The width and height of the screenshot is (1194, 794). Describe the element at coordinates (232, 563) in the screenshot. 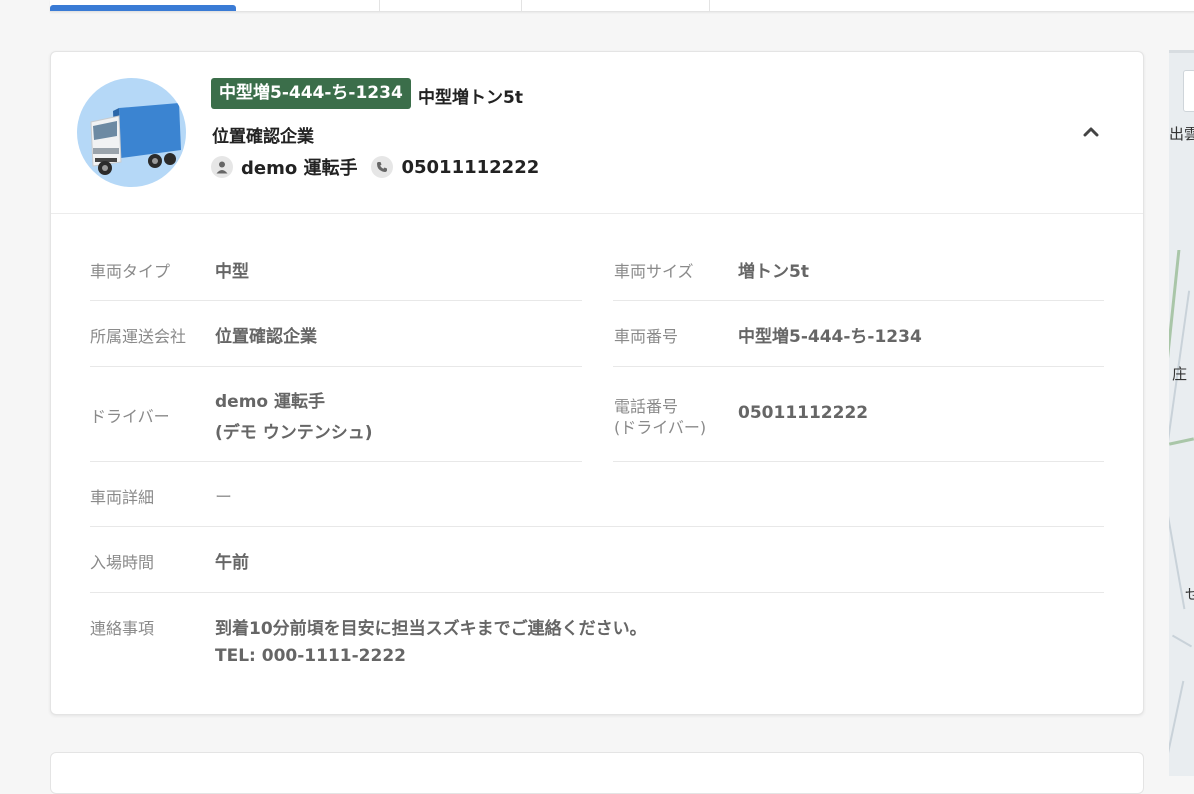

I see `entry-time-value: 午前` at that location.